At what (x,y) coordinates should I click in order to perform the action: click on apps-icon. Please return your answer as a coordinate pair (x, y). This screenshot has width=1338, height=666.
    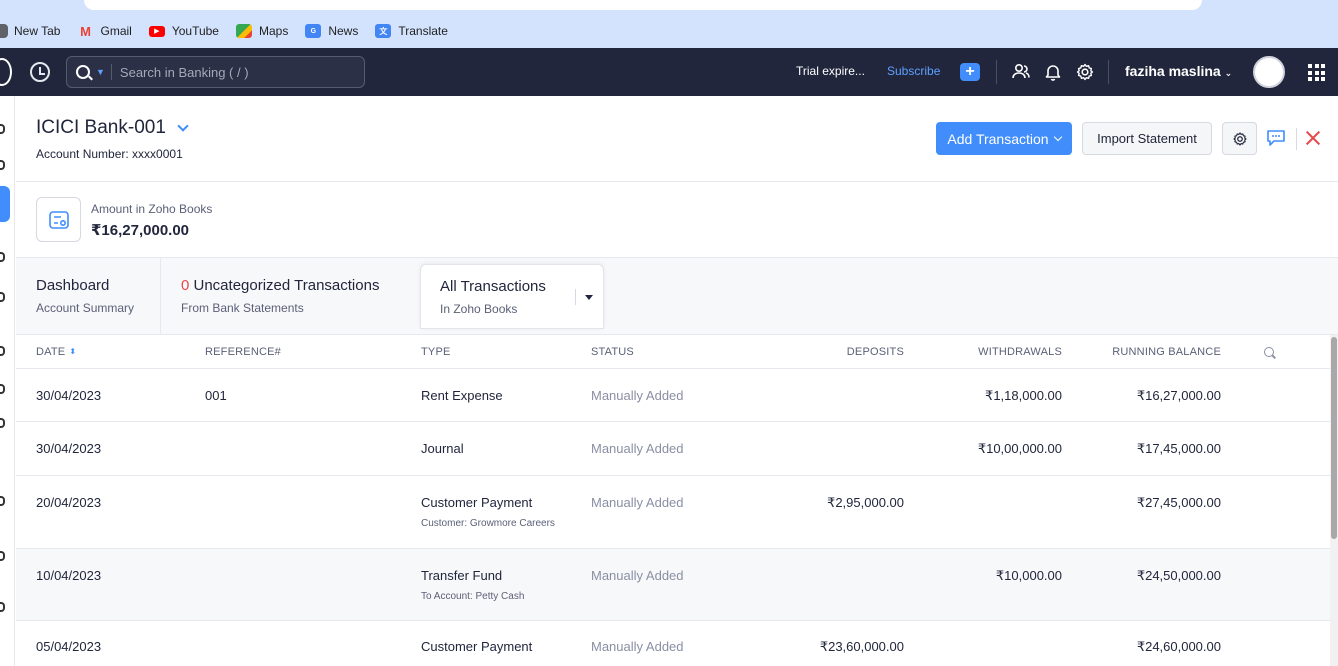
    Looking at the image, I should click on (2, 556).